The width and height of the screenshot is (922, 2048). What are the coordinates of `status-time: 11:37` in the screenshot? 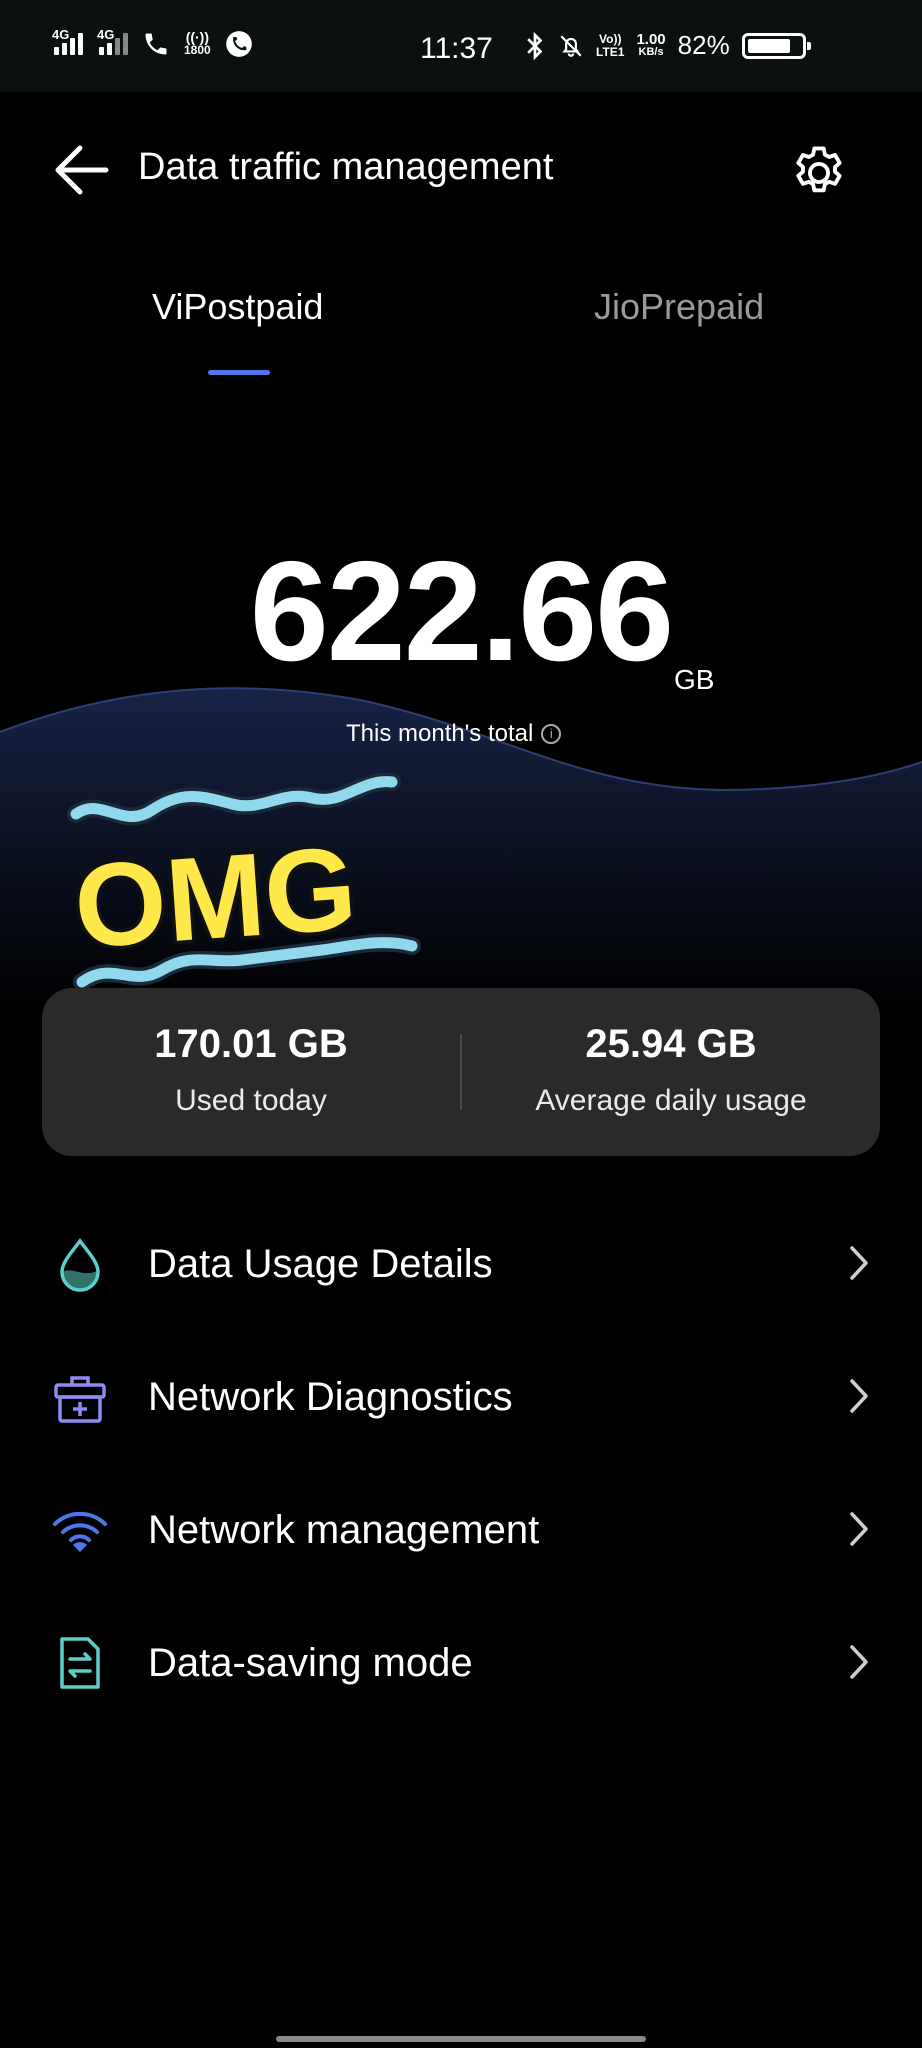 It's located at (456, 48).